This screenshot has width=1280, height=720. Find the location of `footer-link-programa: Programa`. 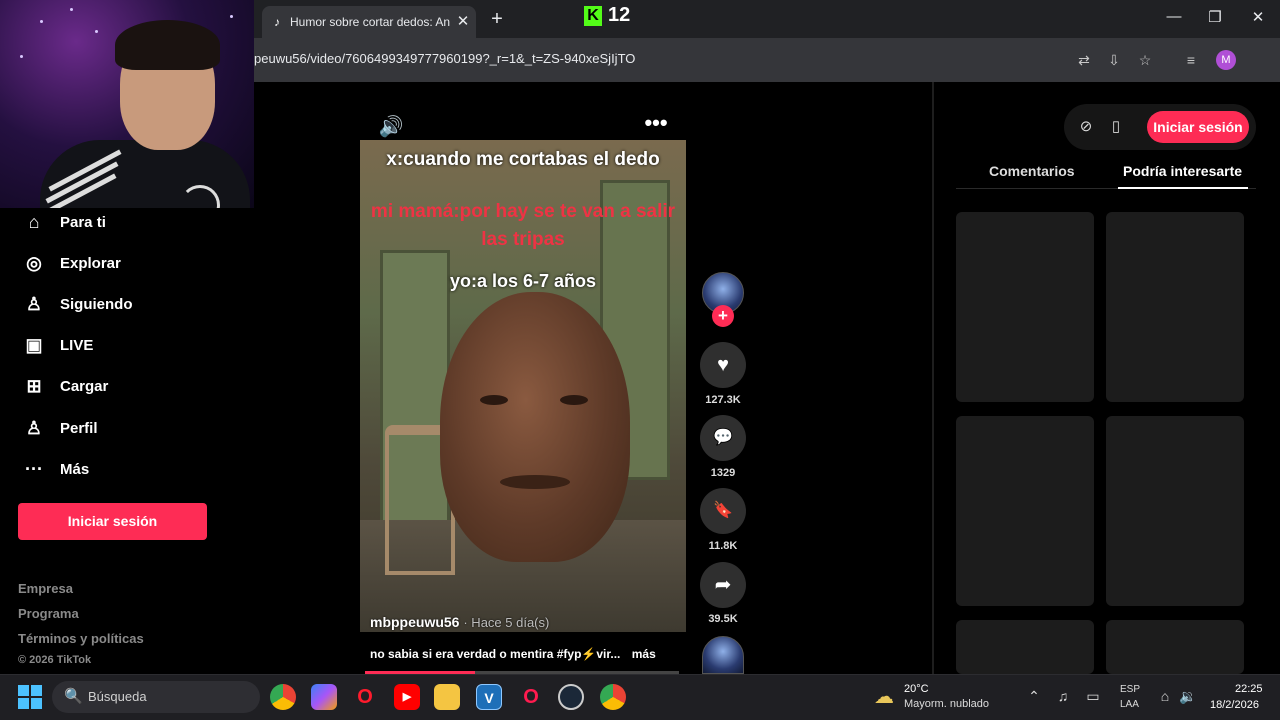

footer-link-programa: Programa is located at coordinates (48, 613).